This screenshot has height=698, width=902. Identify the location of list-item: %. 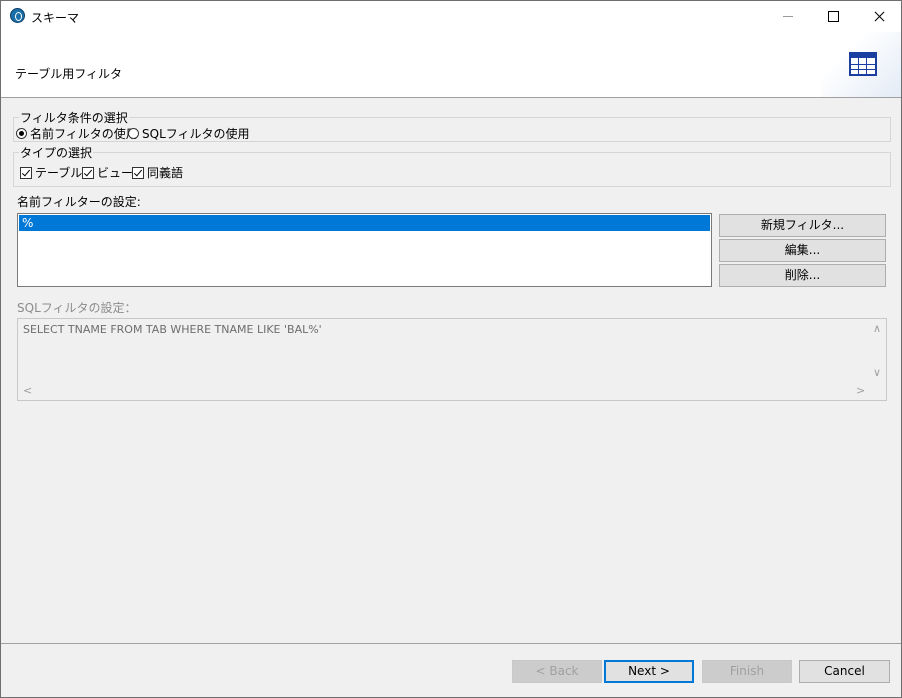
(364, 223).